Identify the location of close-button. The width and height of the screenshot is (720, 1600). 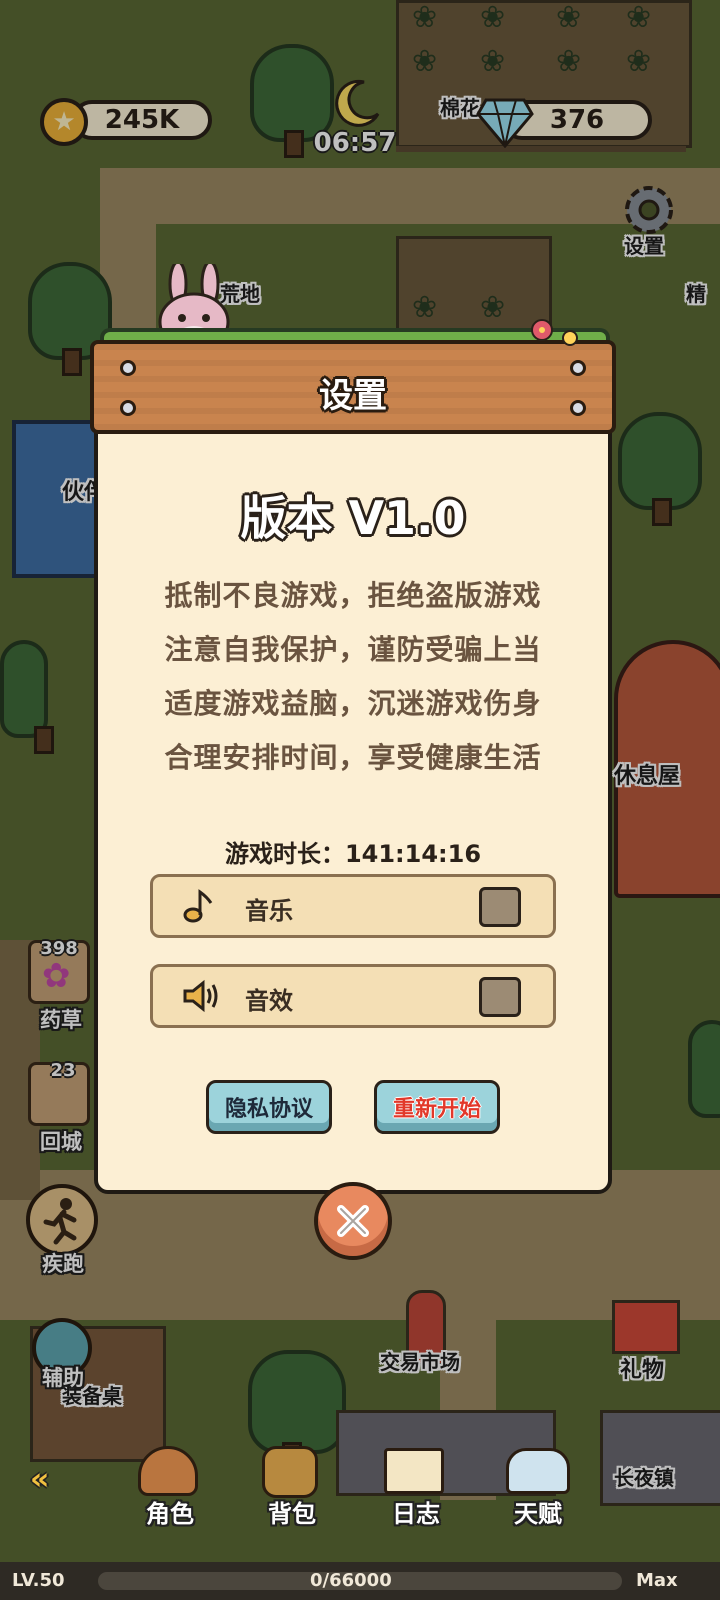
(353, 1221).